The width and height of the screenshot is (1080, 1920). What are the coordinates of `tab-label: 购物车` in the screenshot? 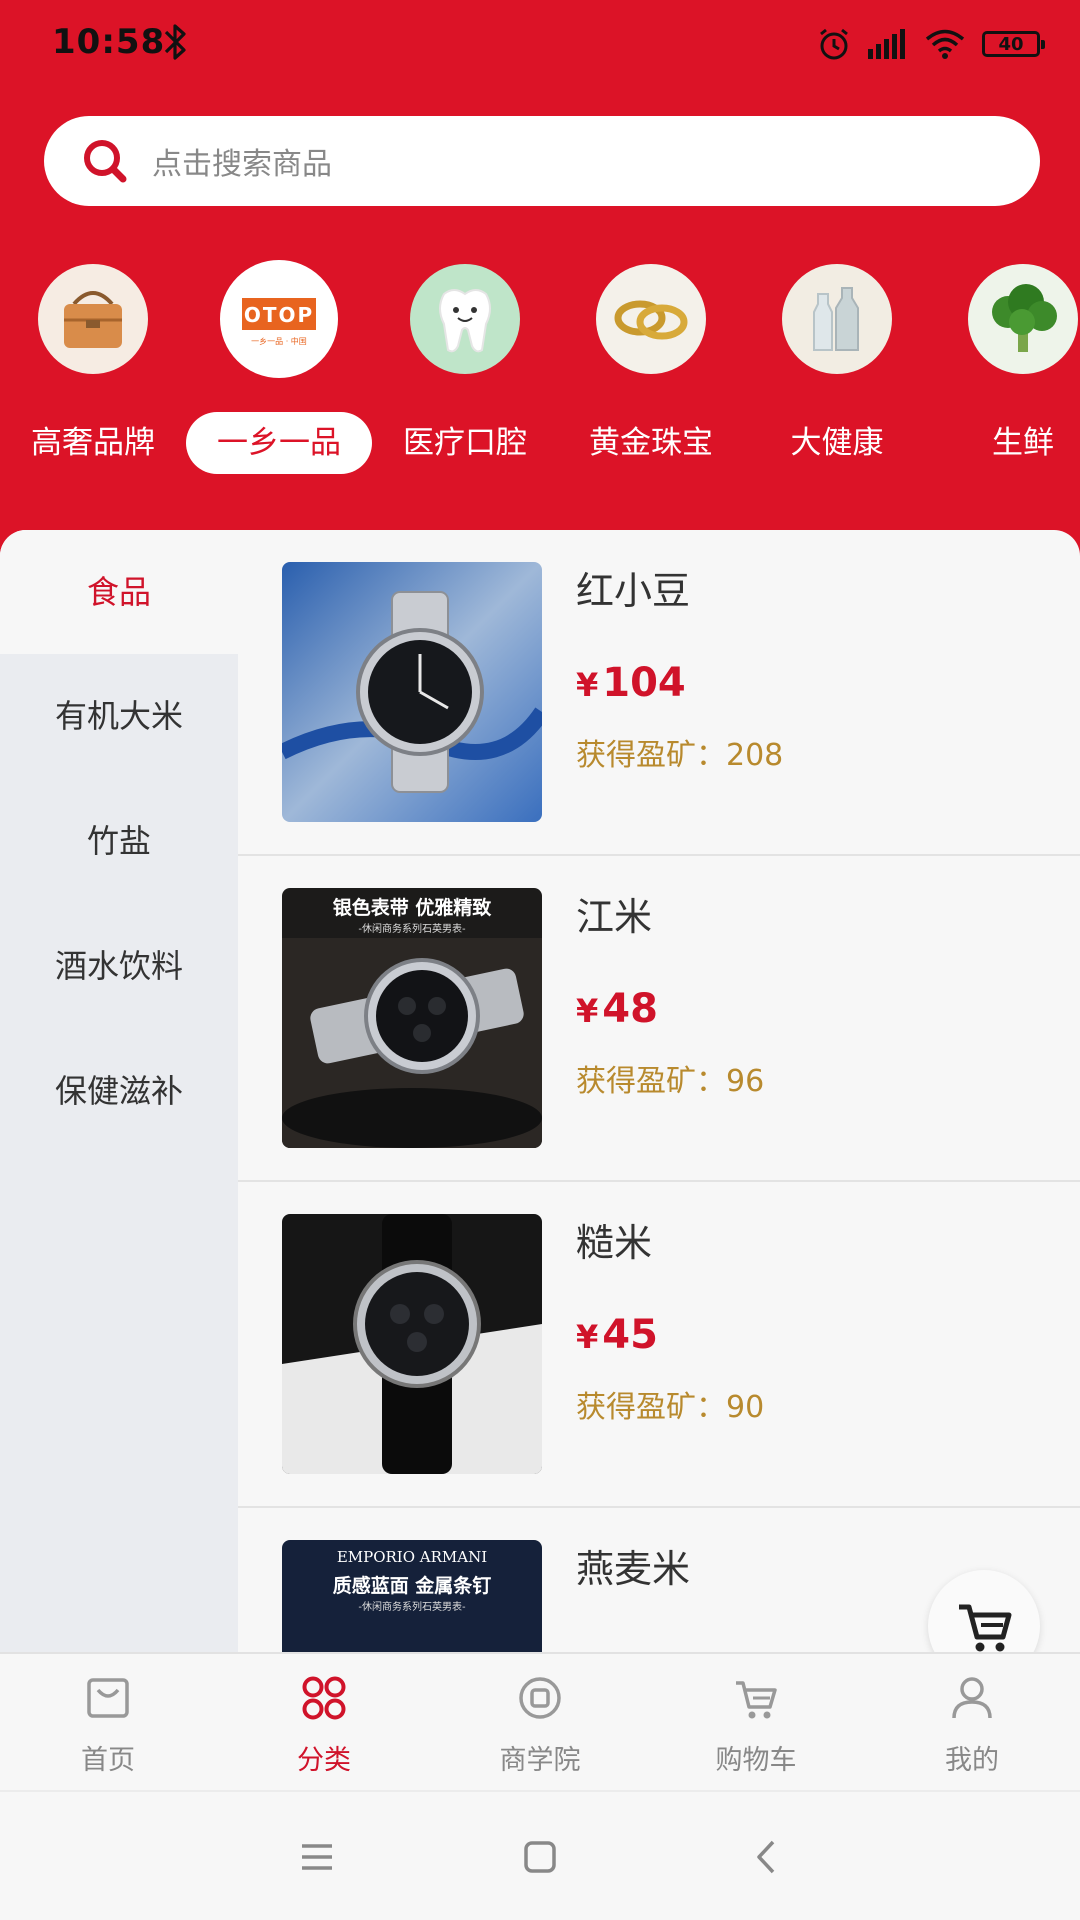 It's located at (756, 1760).